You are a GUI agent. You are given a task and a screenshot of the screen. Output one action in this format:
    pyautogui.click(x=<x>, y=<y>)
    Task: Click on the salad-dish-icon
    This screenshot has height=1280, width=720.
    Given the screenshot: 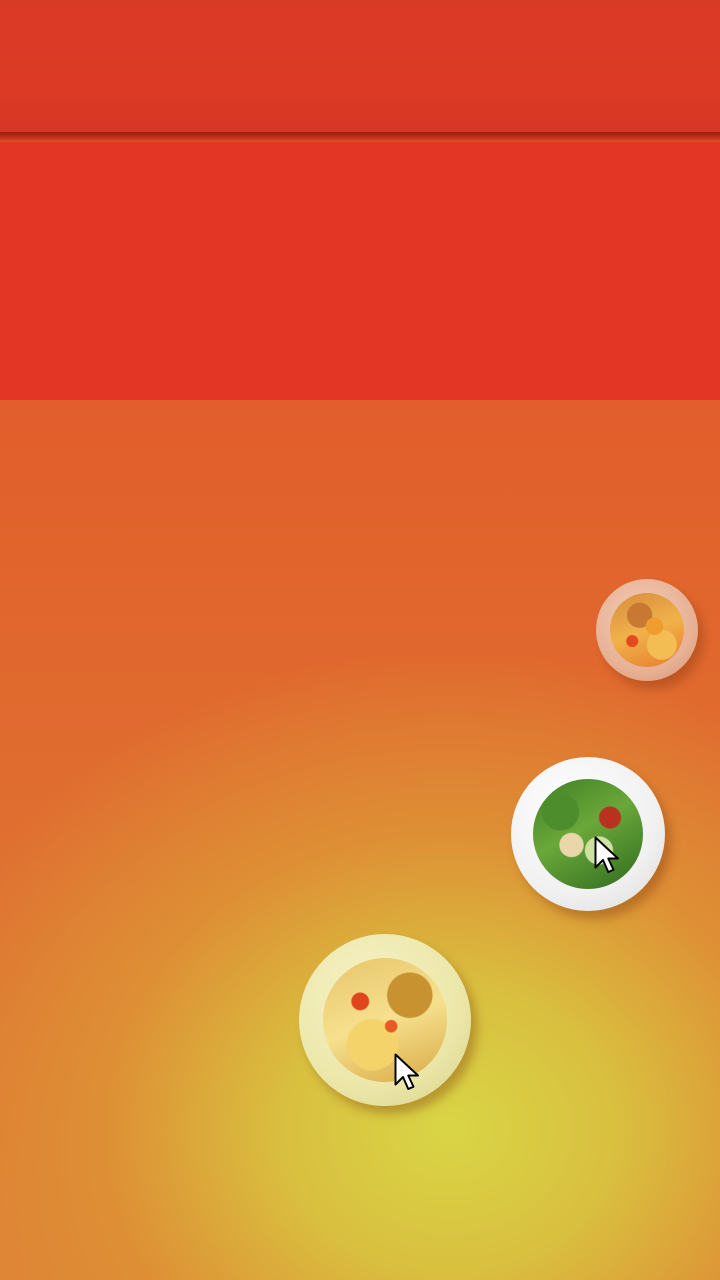 What is the action you would take?
    pyautogui.click(x=588, y=834)
    